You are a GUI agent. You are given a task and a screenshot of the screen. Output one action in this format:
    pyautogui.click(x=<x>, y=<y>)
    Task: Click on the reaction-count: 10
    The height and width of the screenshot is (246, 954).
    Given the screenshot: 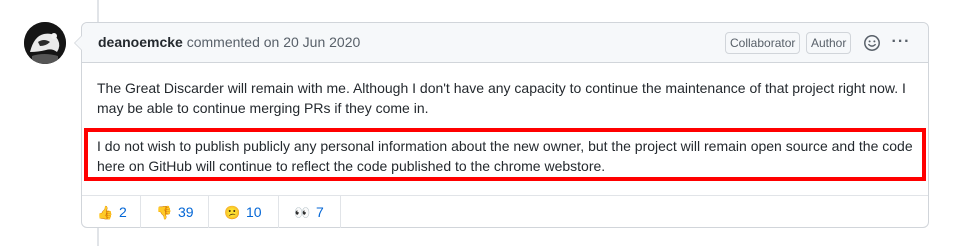 What is the action you would take?
    pyautogui.click(x=254, y=212)
    